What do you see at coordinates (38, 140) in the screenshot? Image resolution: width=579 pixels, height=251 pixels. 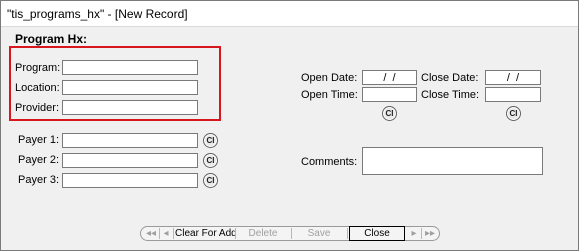 I see `payer1-label: Payer 1:` at bounding box center [38, 140].